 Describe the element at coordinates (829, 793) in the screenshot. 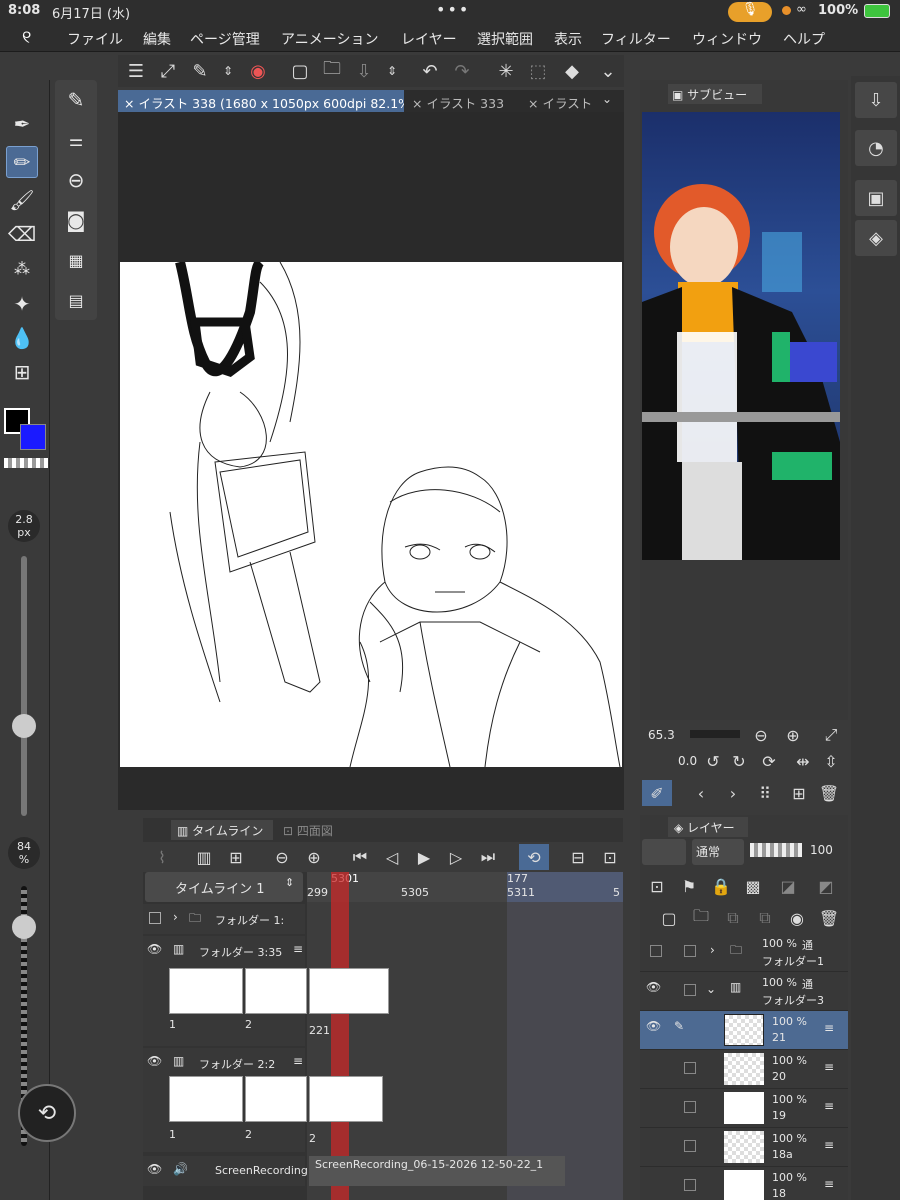

I see `delete-image-icon: 🗑` at that location.